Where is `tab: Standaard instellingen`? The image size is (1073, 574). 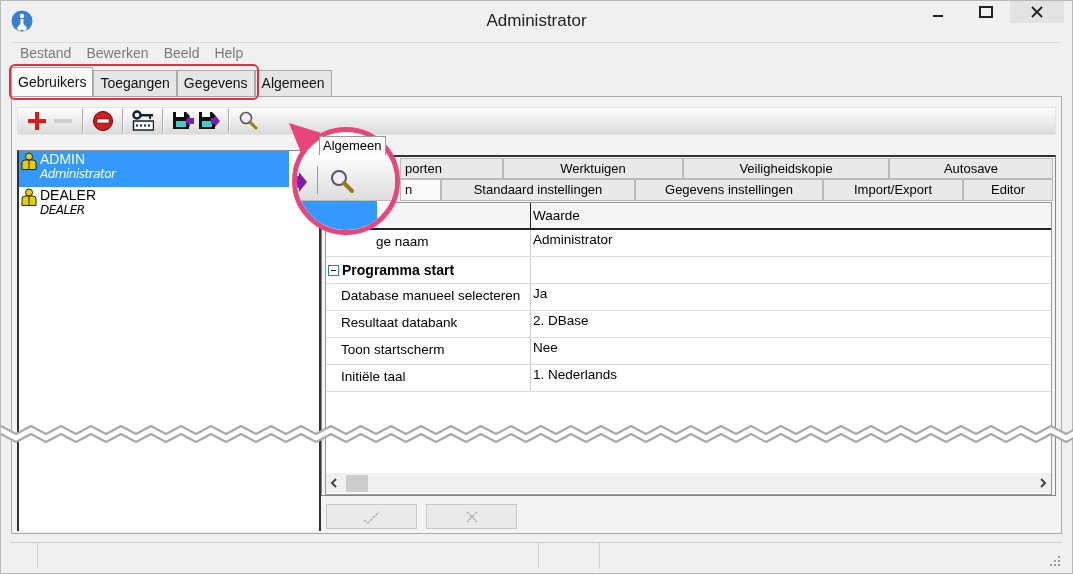
tab: Standaard instellingen is located at coordinates (538, 190).